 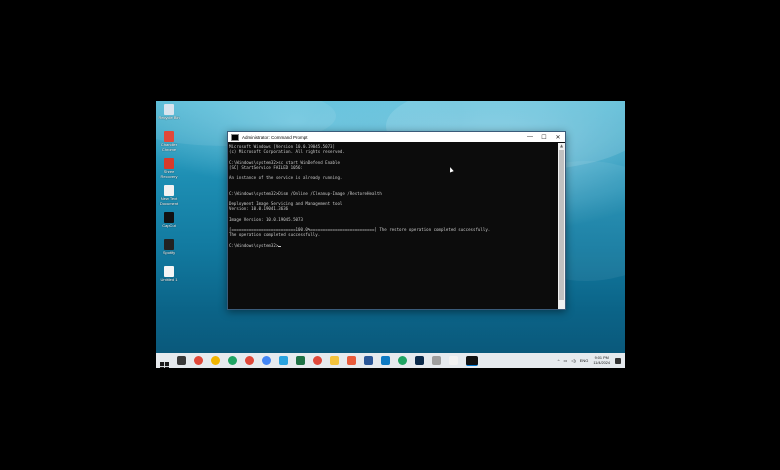 I want to click on notepad-icon, so click(x=453, y=360).